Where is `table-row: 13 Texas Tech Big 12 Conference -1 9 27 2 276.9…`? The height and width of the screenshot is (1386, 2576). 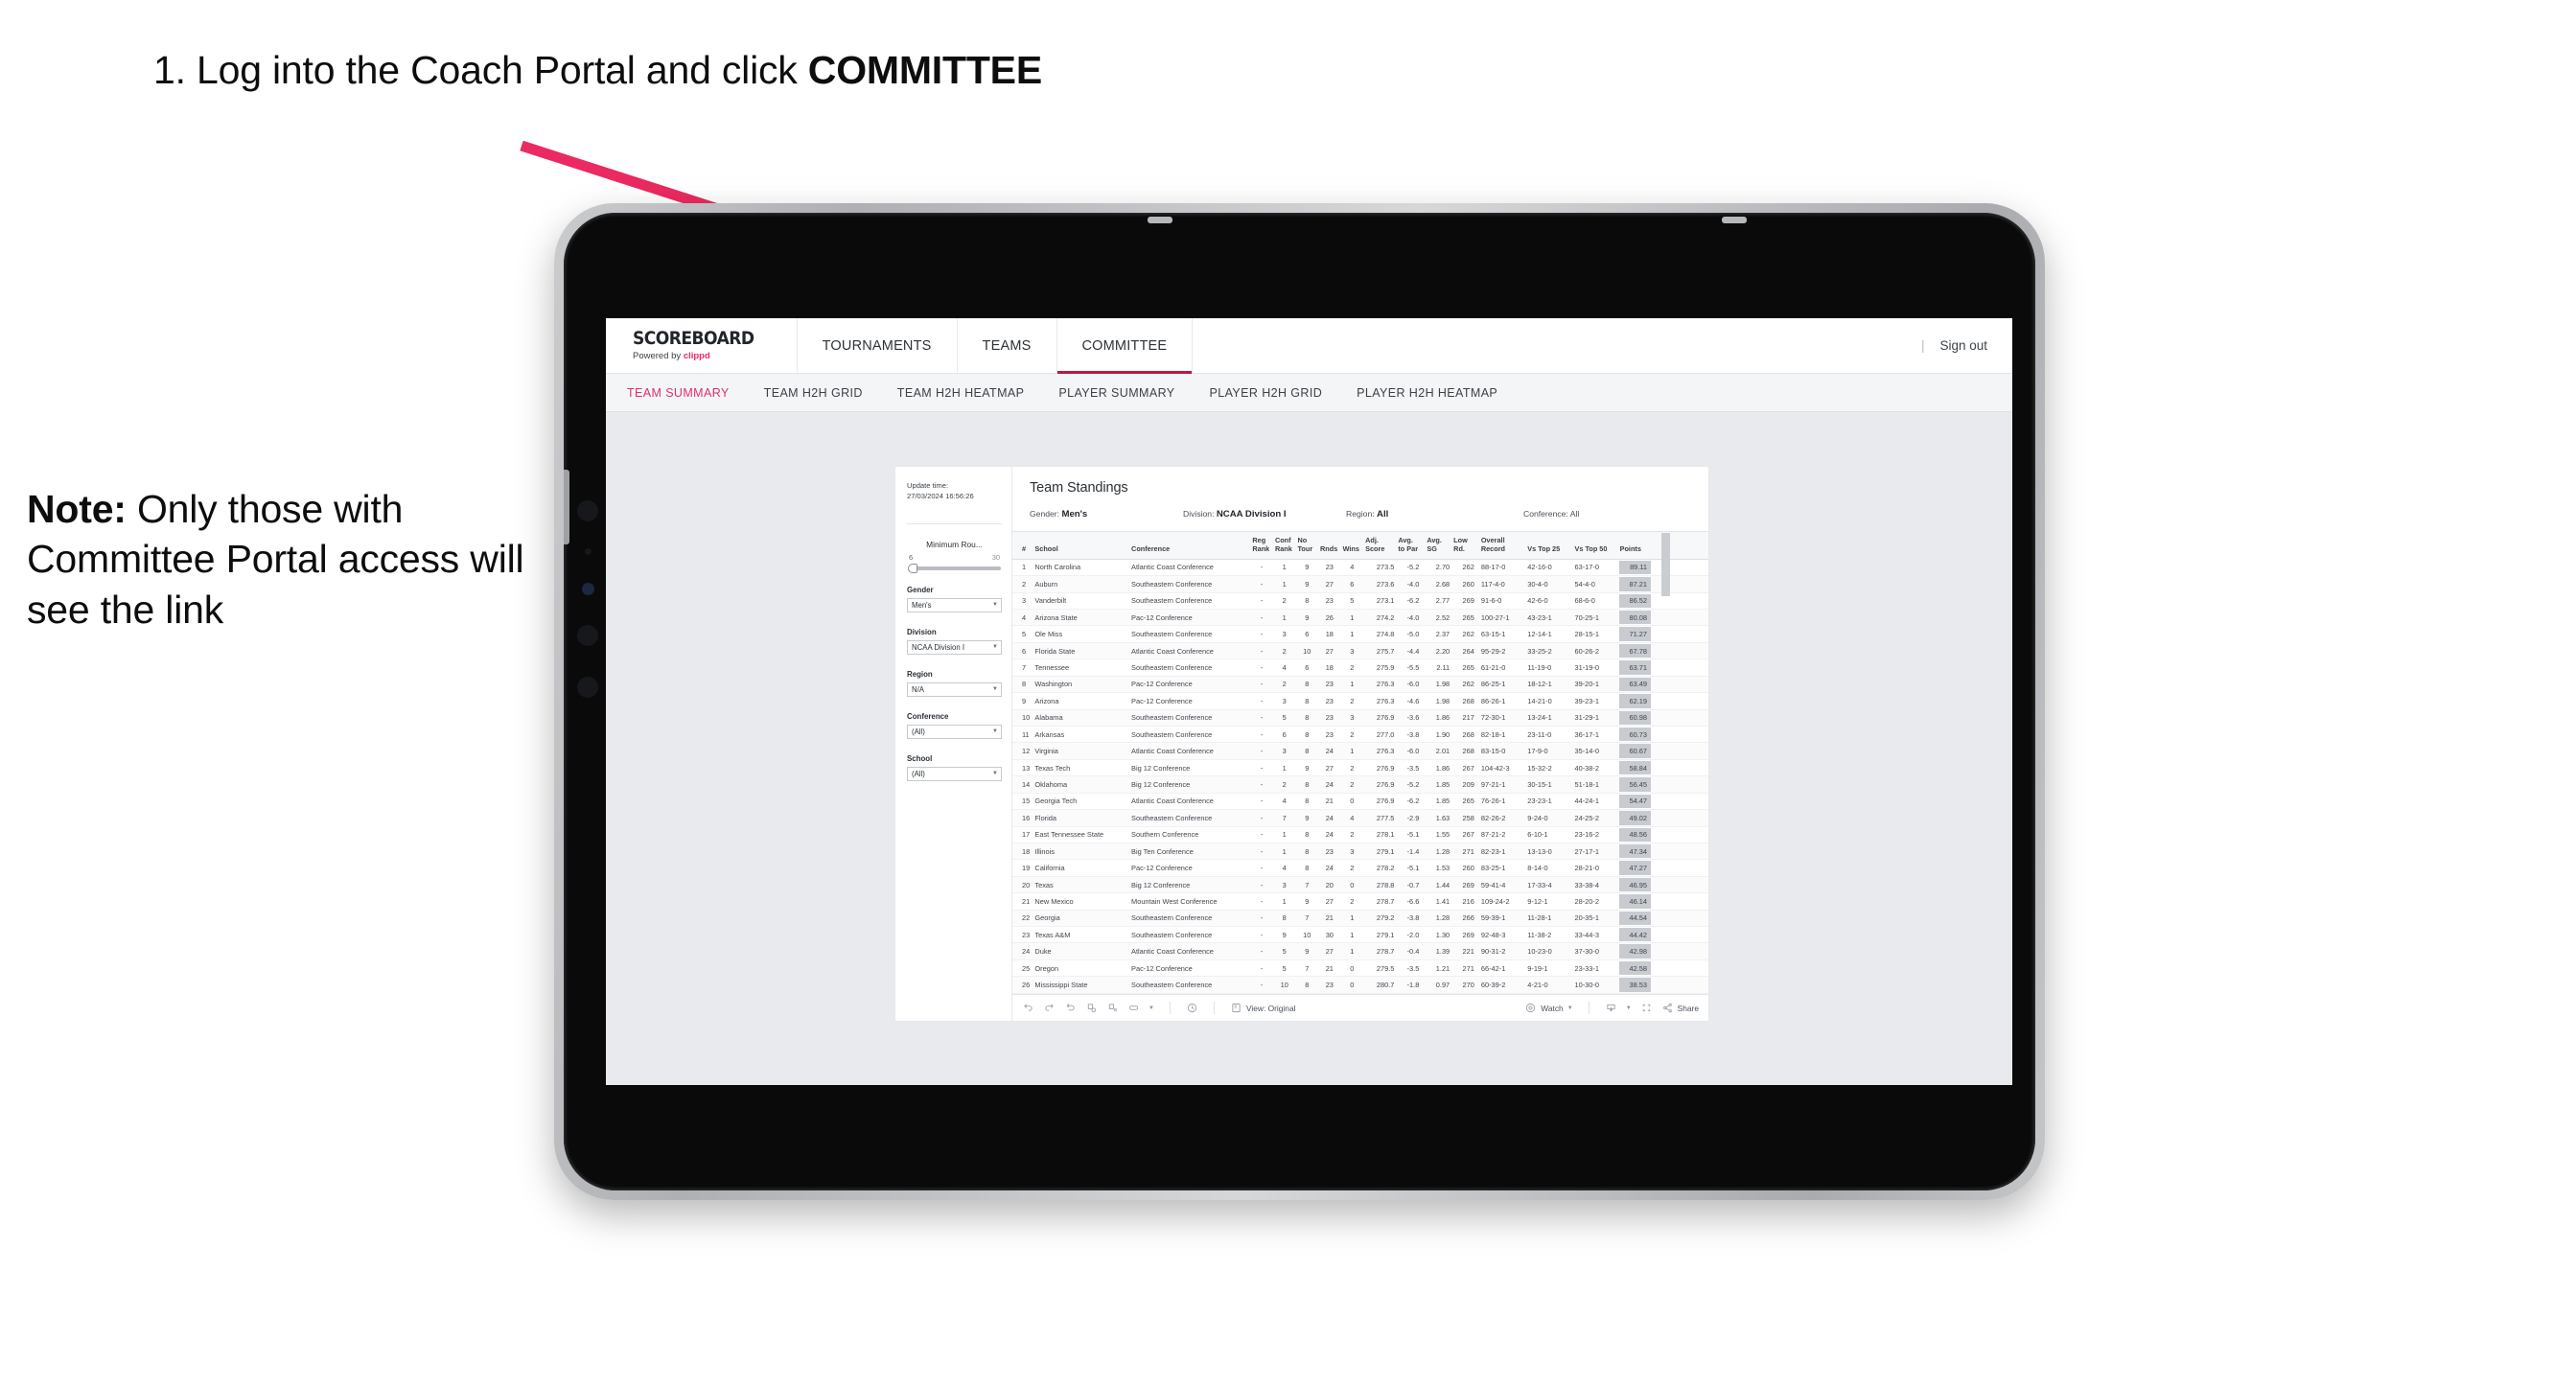 table-row: 13 Texas Tech Big 12 Conference -1 9 27 2 276.9… is located at coordinates (1360, 768).